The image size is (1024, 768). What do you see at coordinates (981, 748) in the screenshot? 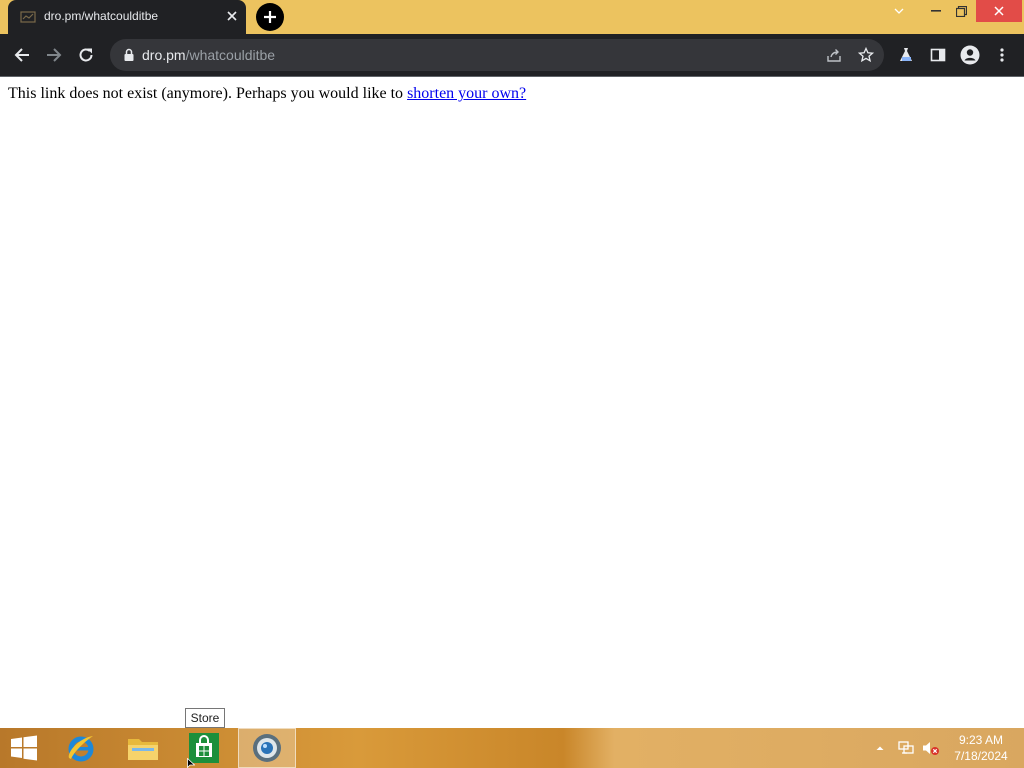
I see `taskbar-clock: 9:23 AM 7/18/2024` at bounding box center [981, 748].